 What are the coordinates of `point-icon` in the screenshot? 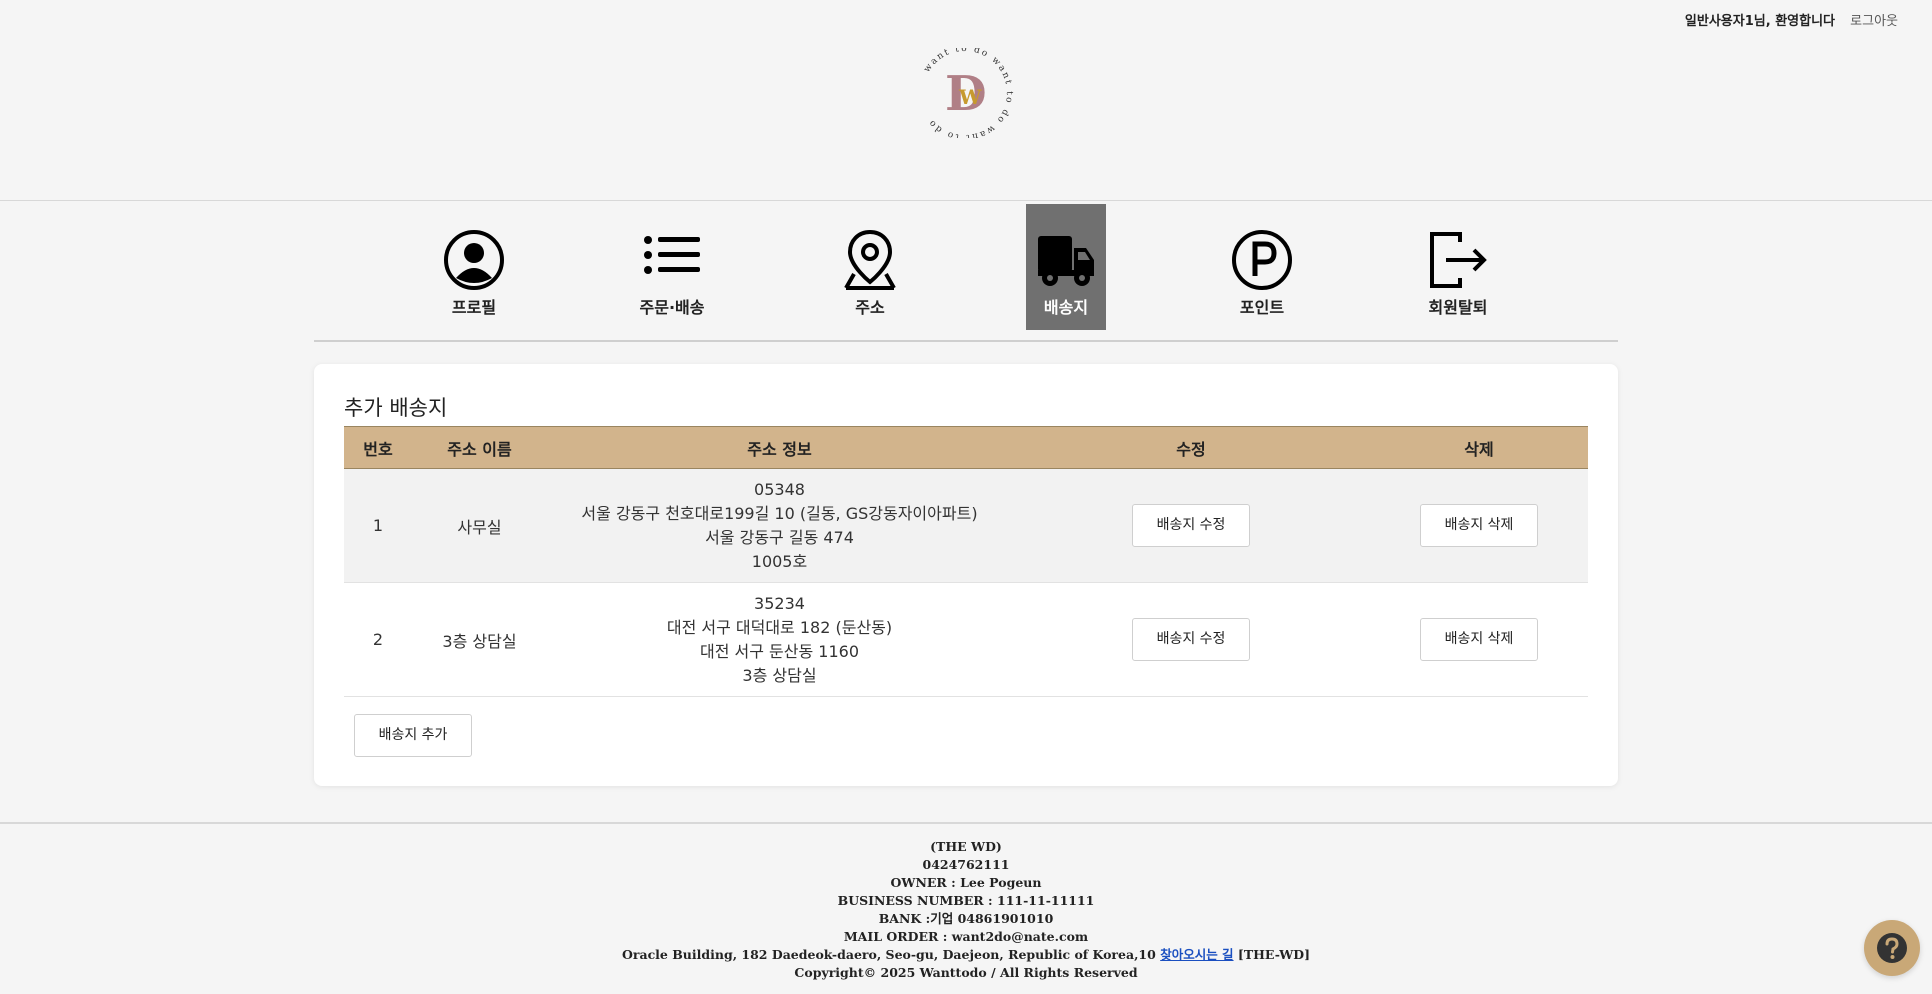 It's located at (1262, 260).